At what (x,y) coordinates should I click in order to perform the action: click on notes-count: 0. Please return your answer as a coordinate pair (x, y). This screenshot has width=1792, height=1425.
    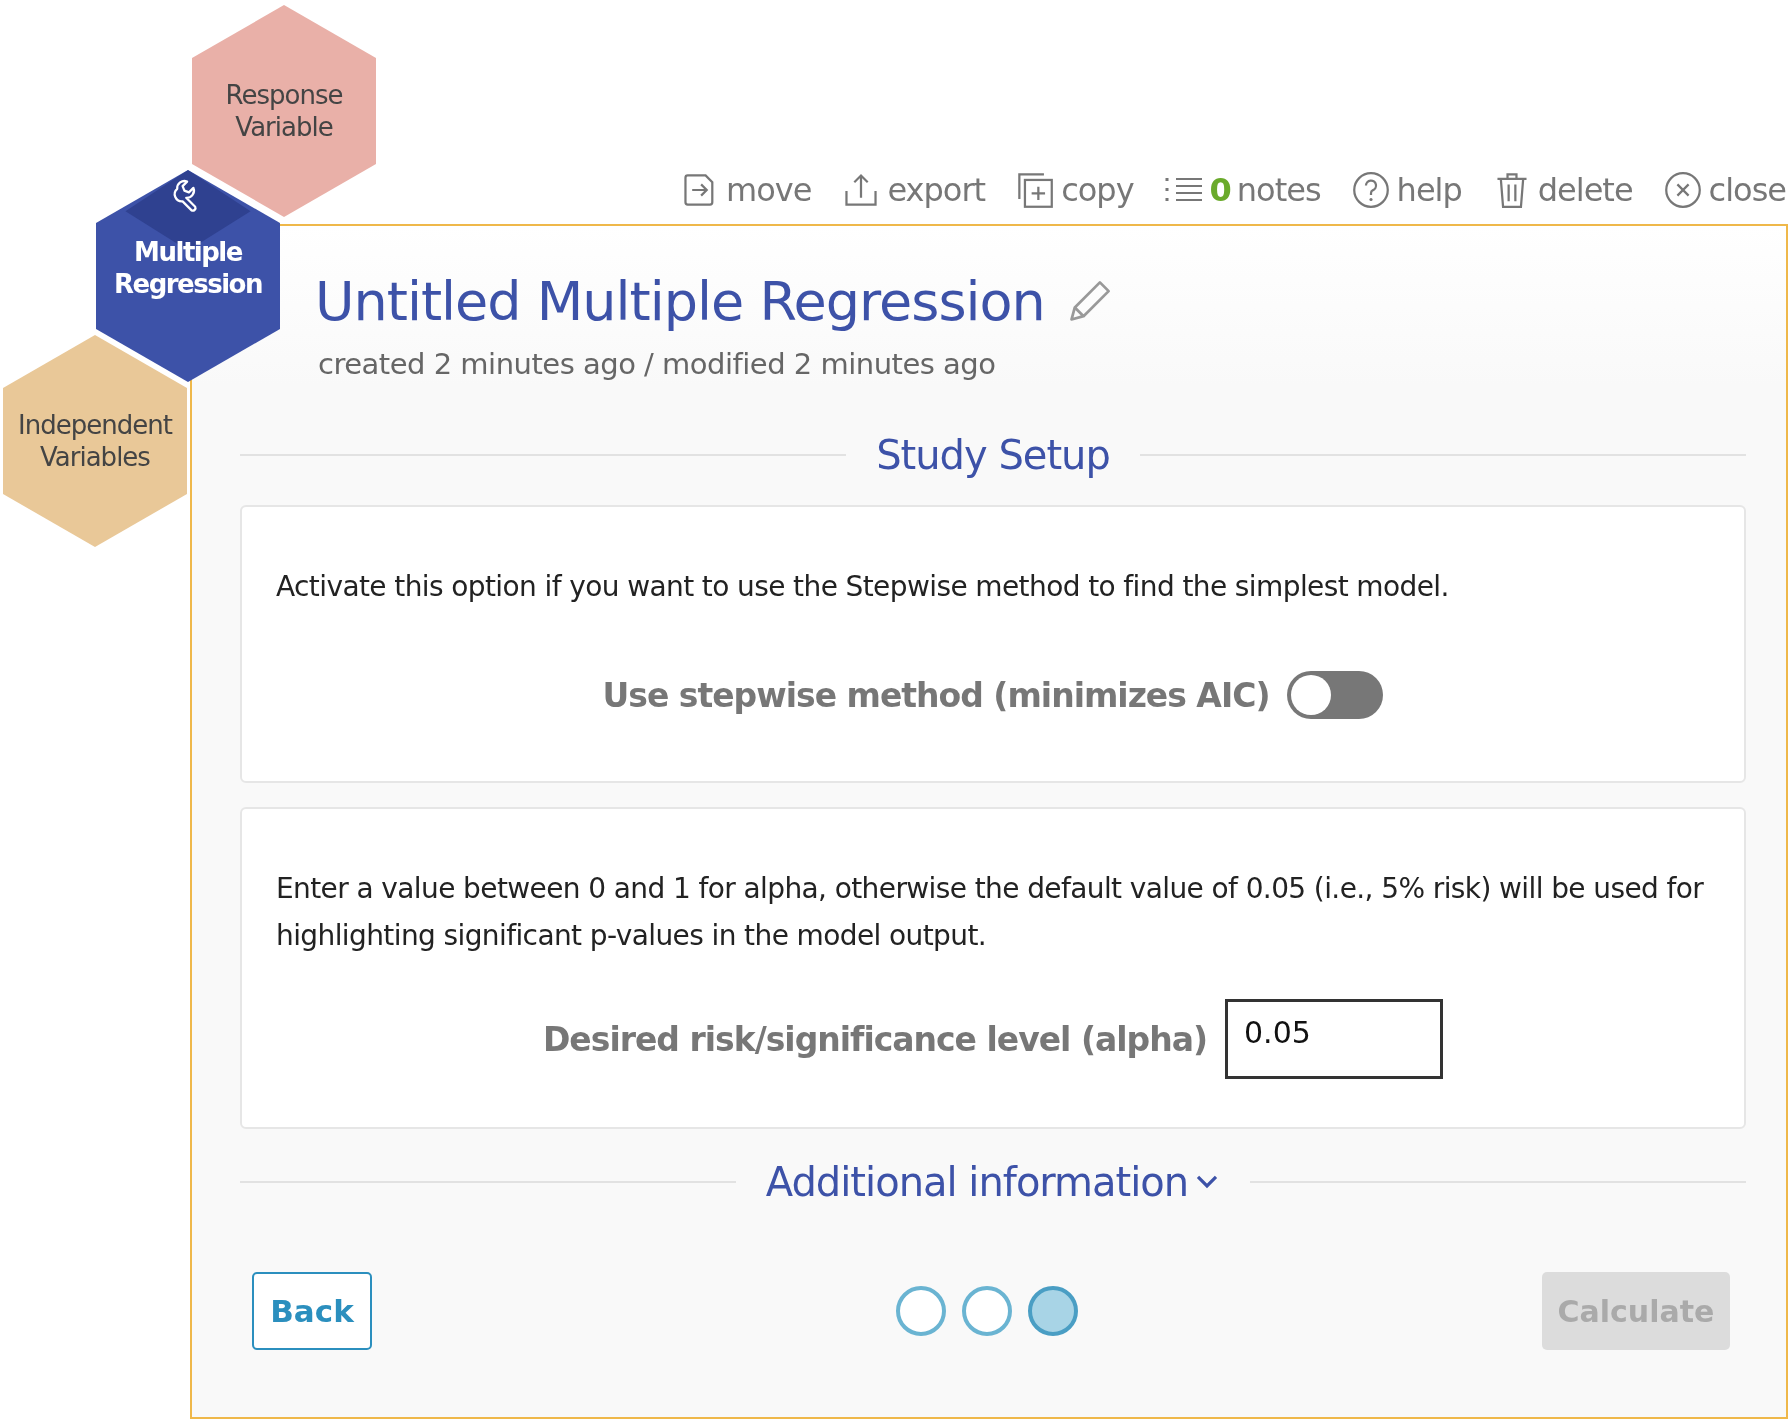
    Looking at the image, I should click on (1220, 190).